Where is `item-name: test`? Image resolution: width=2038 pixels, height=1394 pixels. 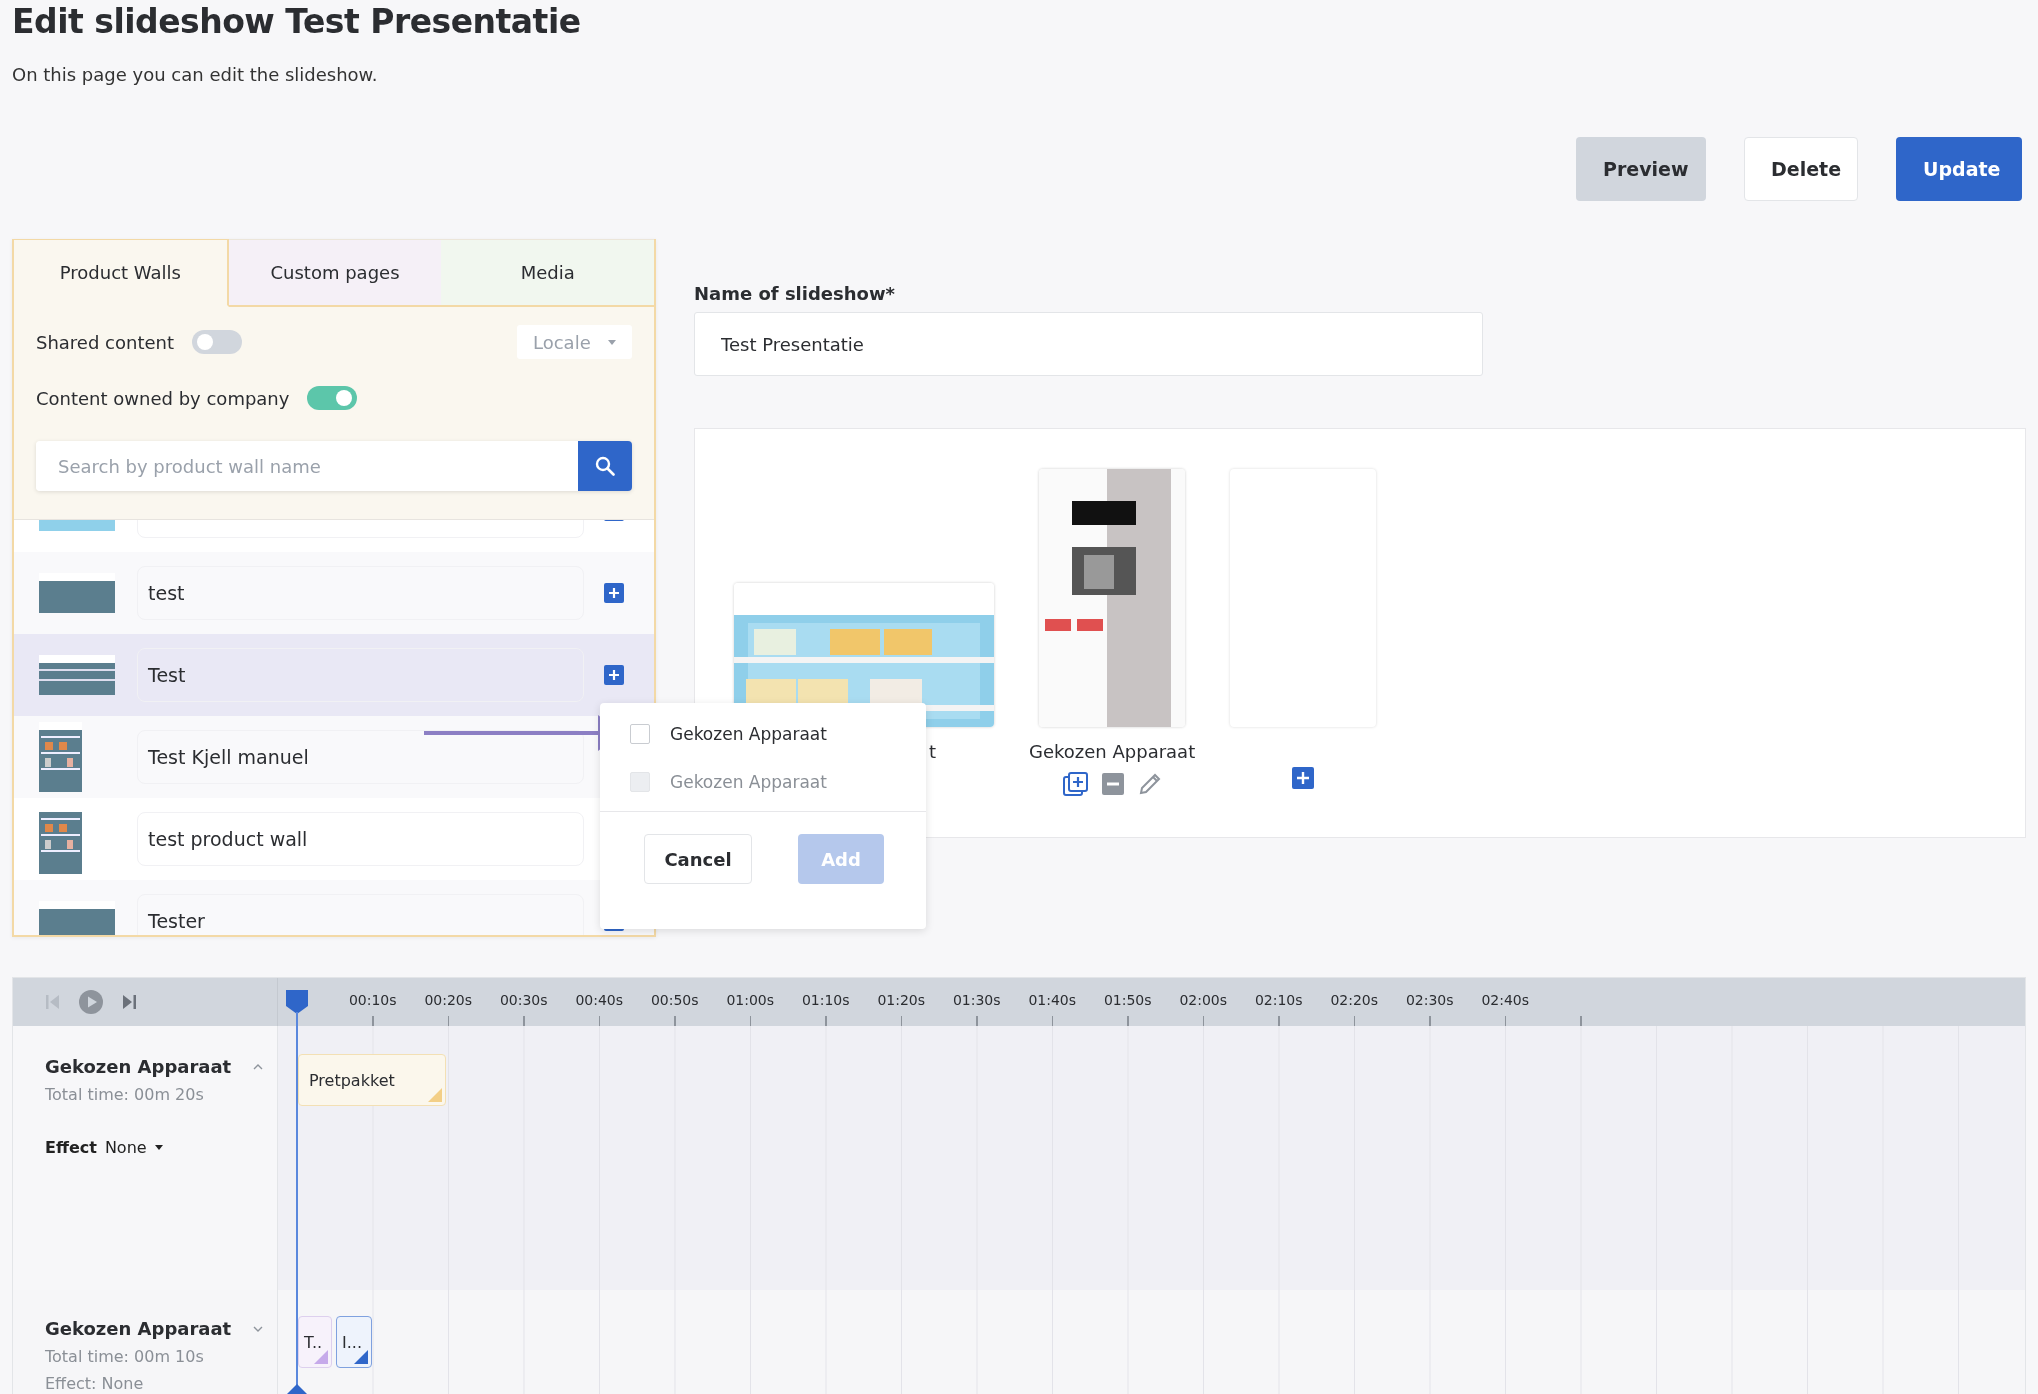
item-name: test is located at coordinates (166, 593).